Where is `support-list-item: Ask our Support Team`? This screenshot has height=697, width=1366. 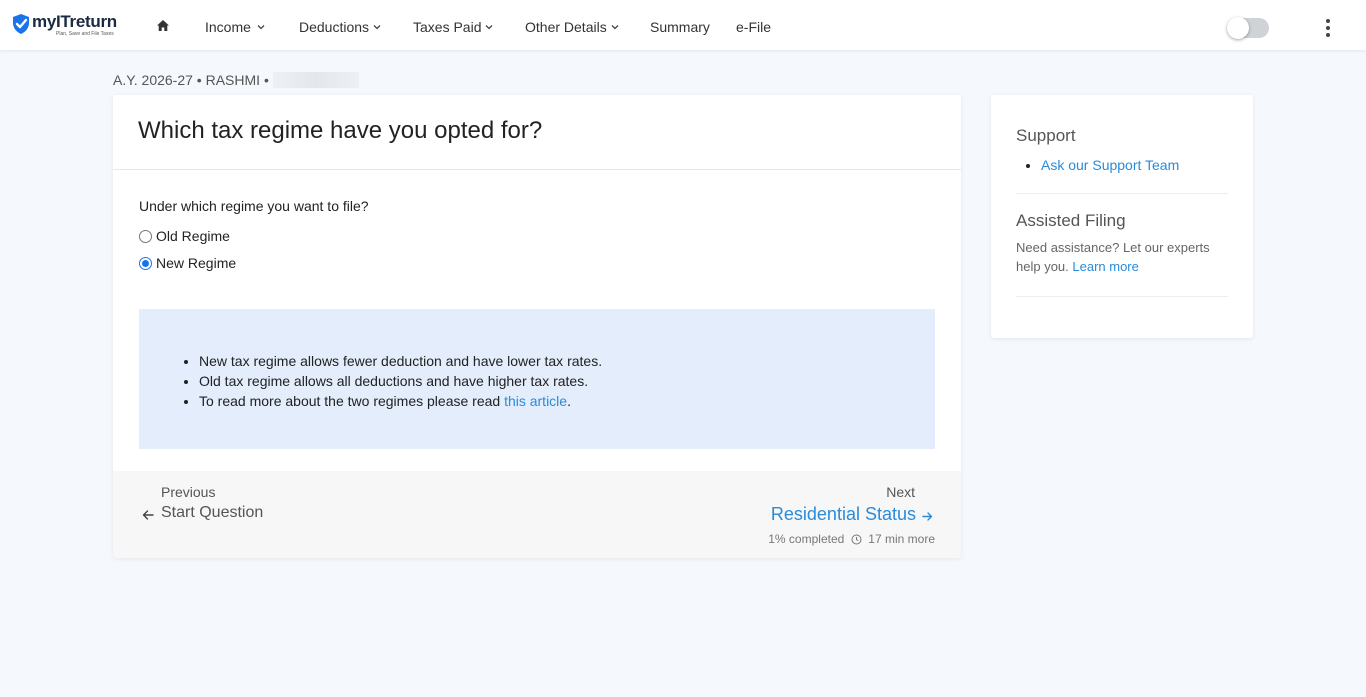
support-list-item: Ask our Support Team is located at coordinates (1110, 165).